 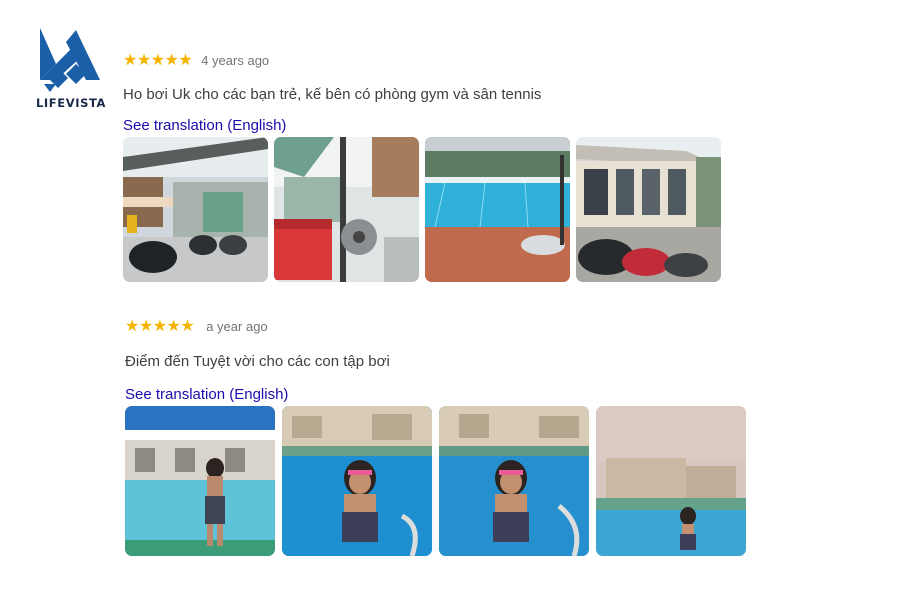 I want to click on lifevista-logo: LIFEVISTA, so click(x=71, y=71).